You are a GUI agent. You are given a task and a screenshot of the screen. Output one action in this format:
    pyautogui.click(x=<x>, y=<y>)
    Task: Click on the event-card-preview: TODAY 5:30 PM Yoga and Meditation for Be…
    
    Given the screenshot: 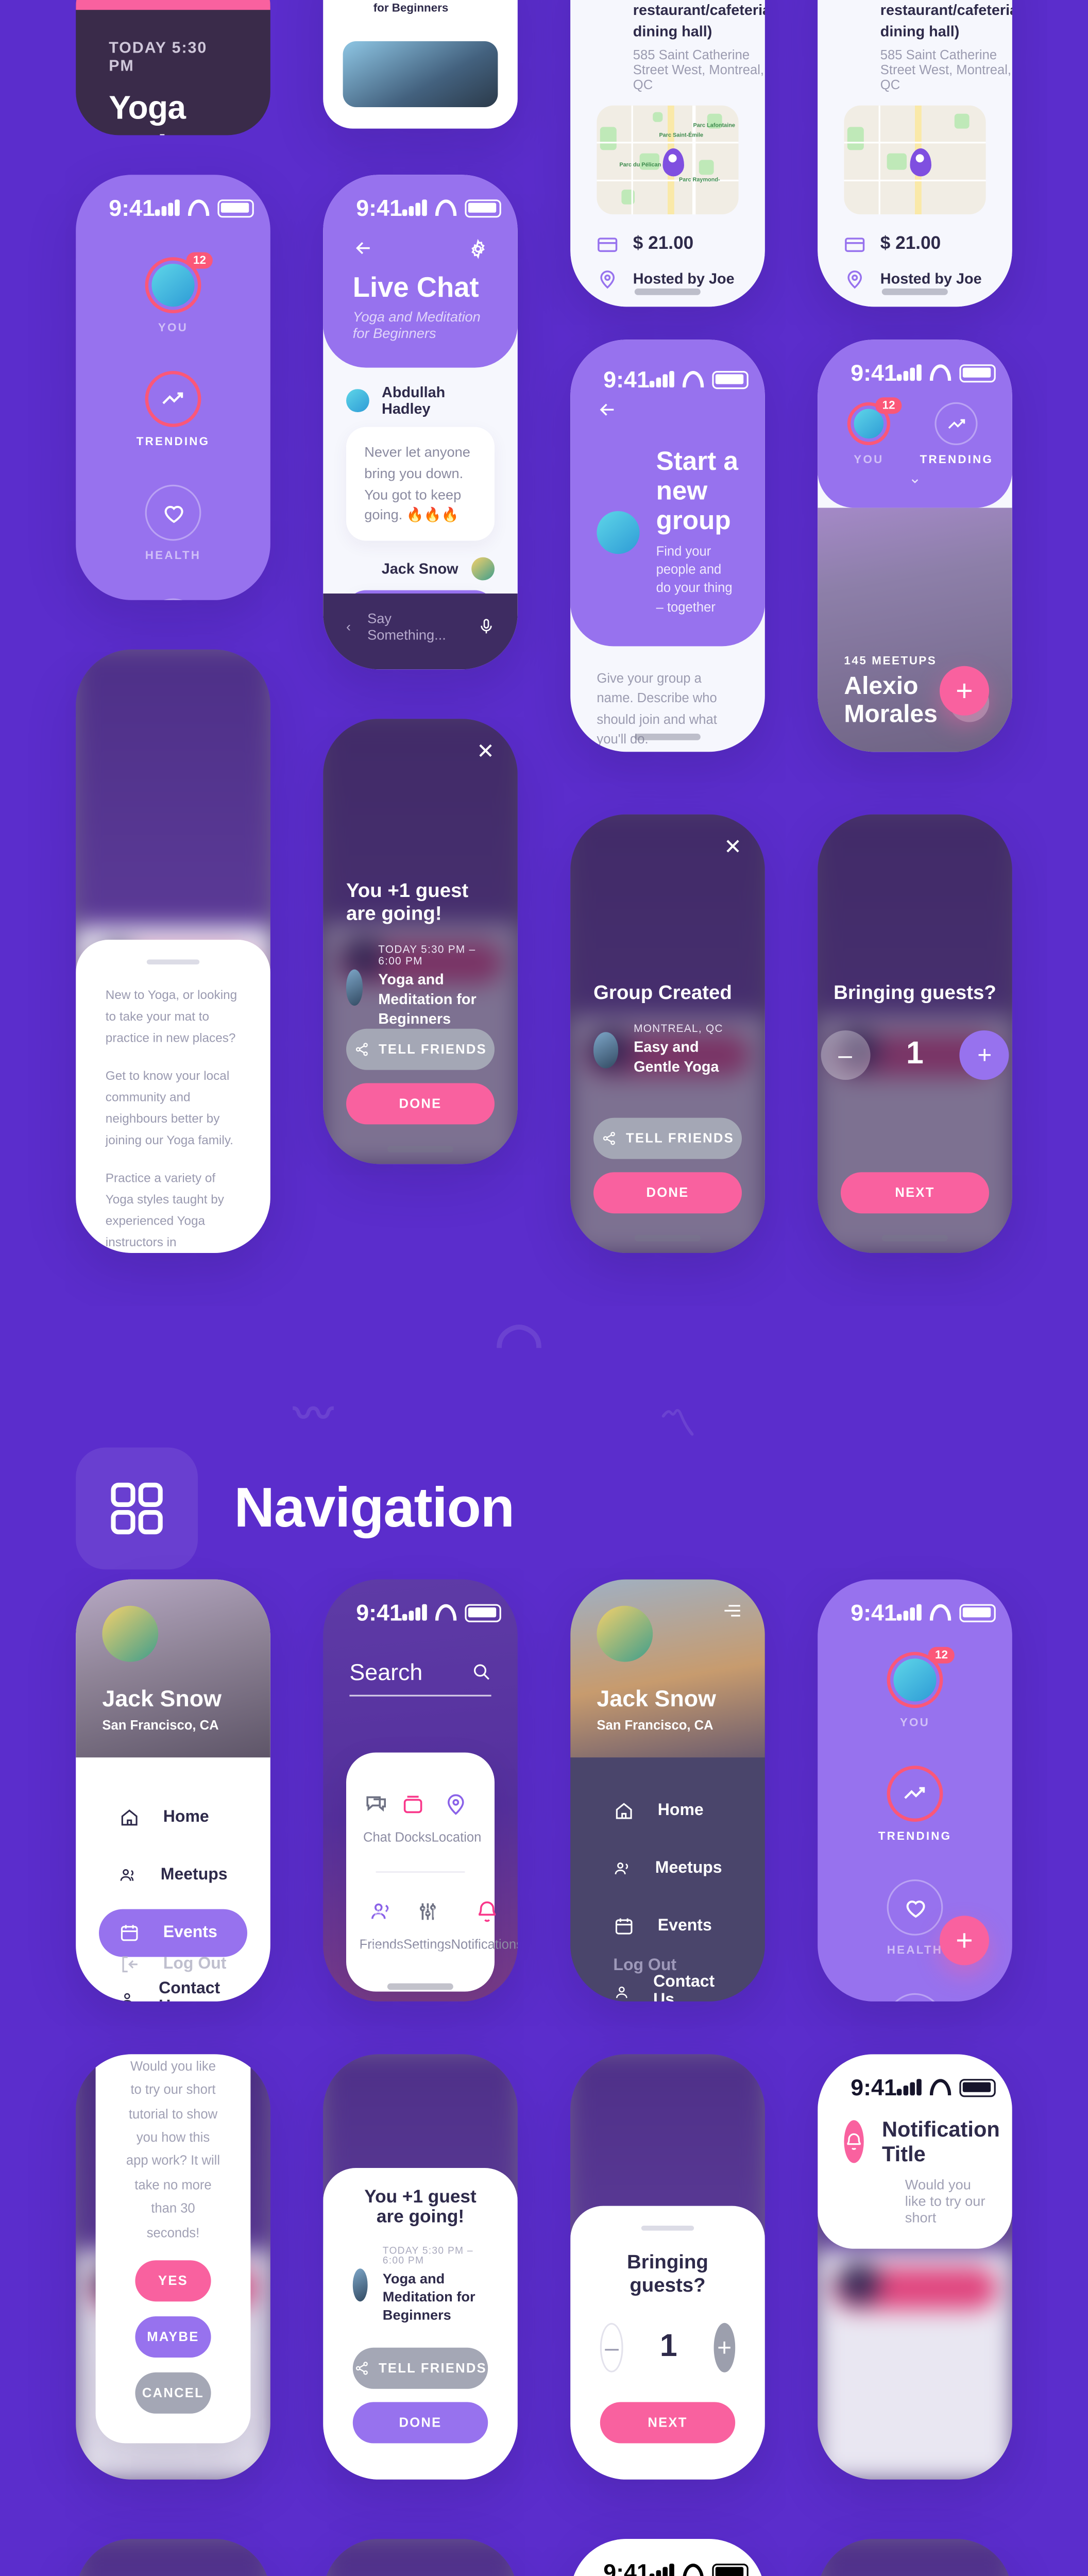 What is the action you would take?
    pyautogui.click(x=420, y=64)
    